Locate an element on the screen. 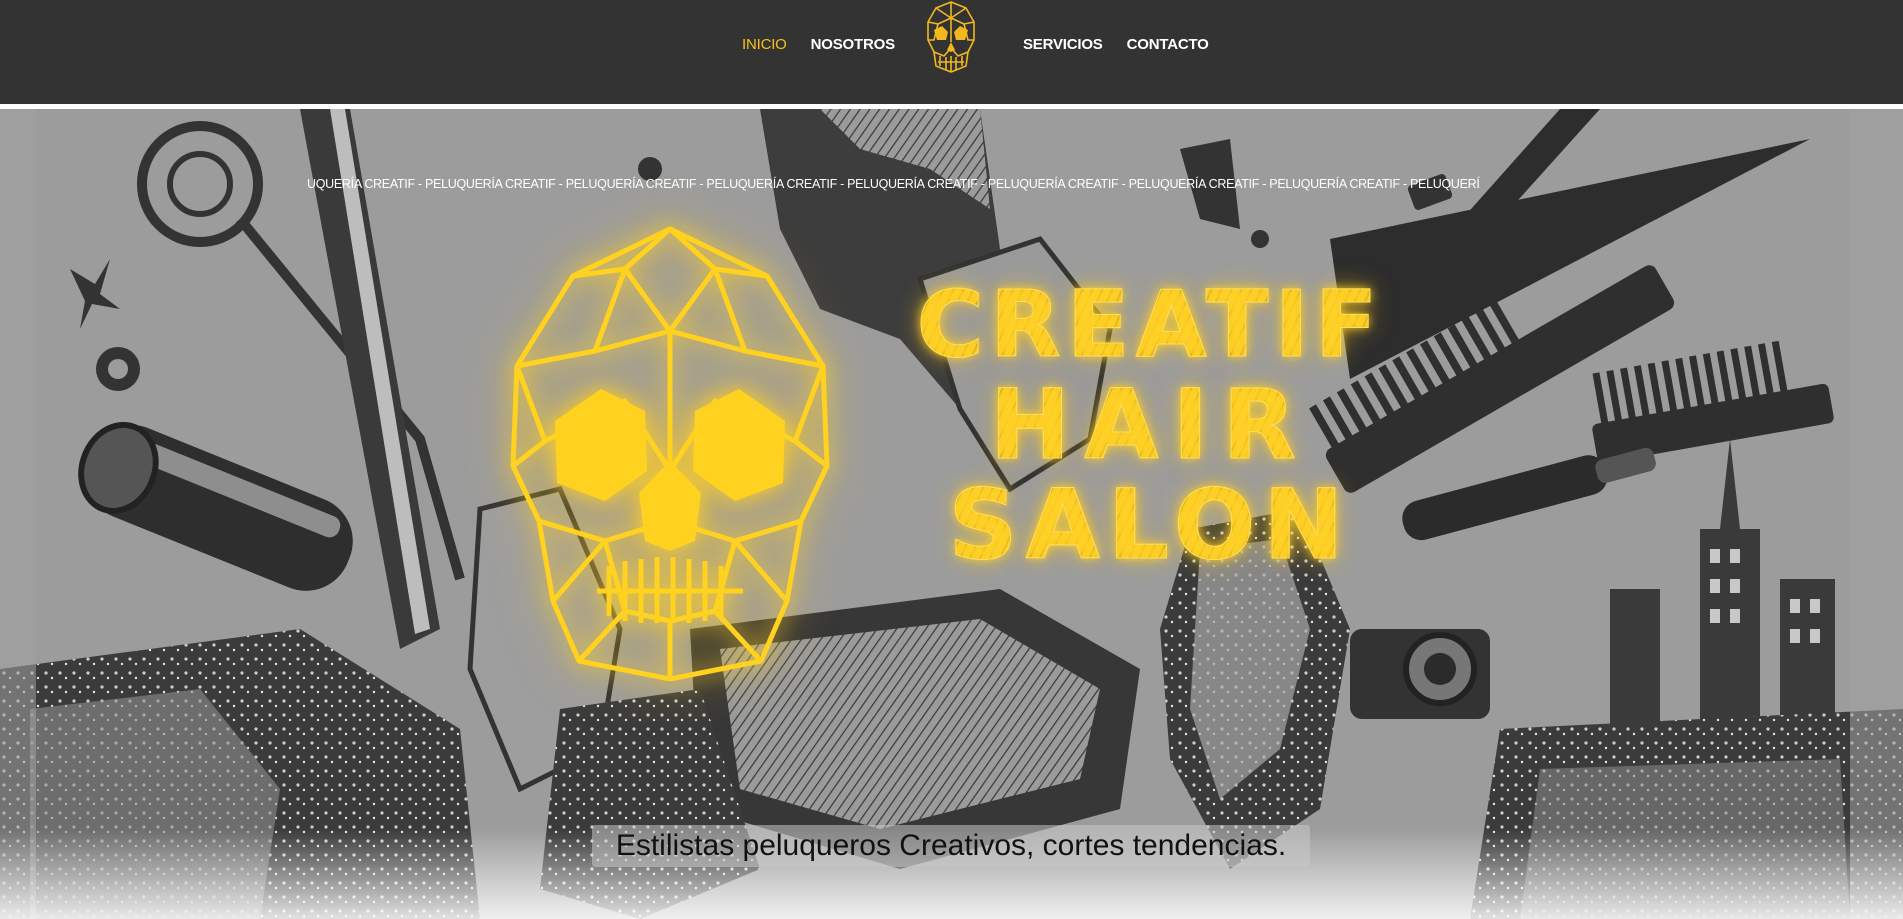 The image size is (1903, 919). brand-line-creatif: CREATIF is located at coordinates (1150, 324).